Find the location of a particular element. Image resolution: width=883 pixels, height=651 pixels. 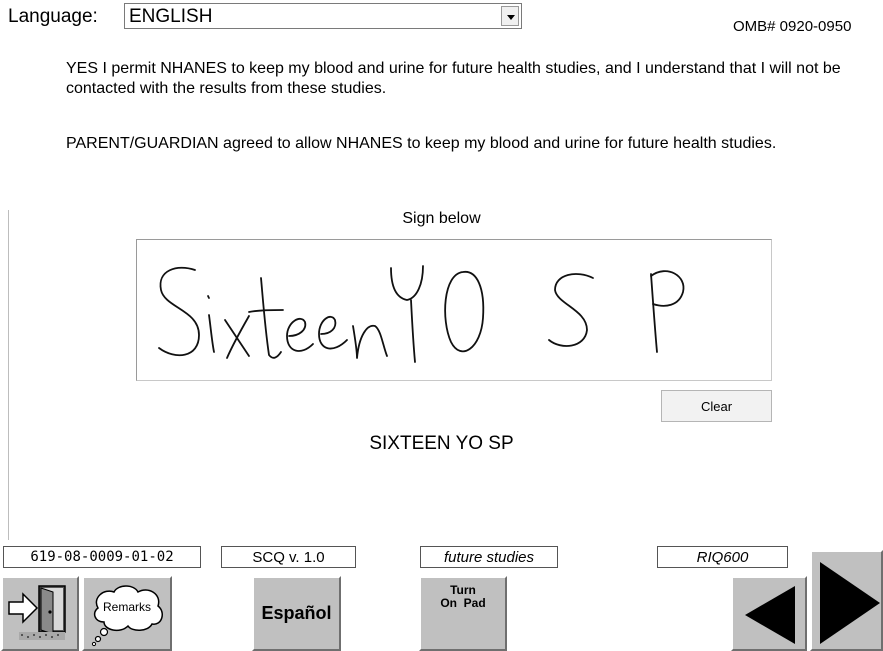

exit-button is located at coordinates (40, 613).